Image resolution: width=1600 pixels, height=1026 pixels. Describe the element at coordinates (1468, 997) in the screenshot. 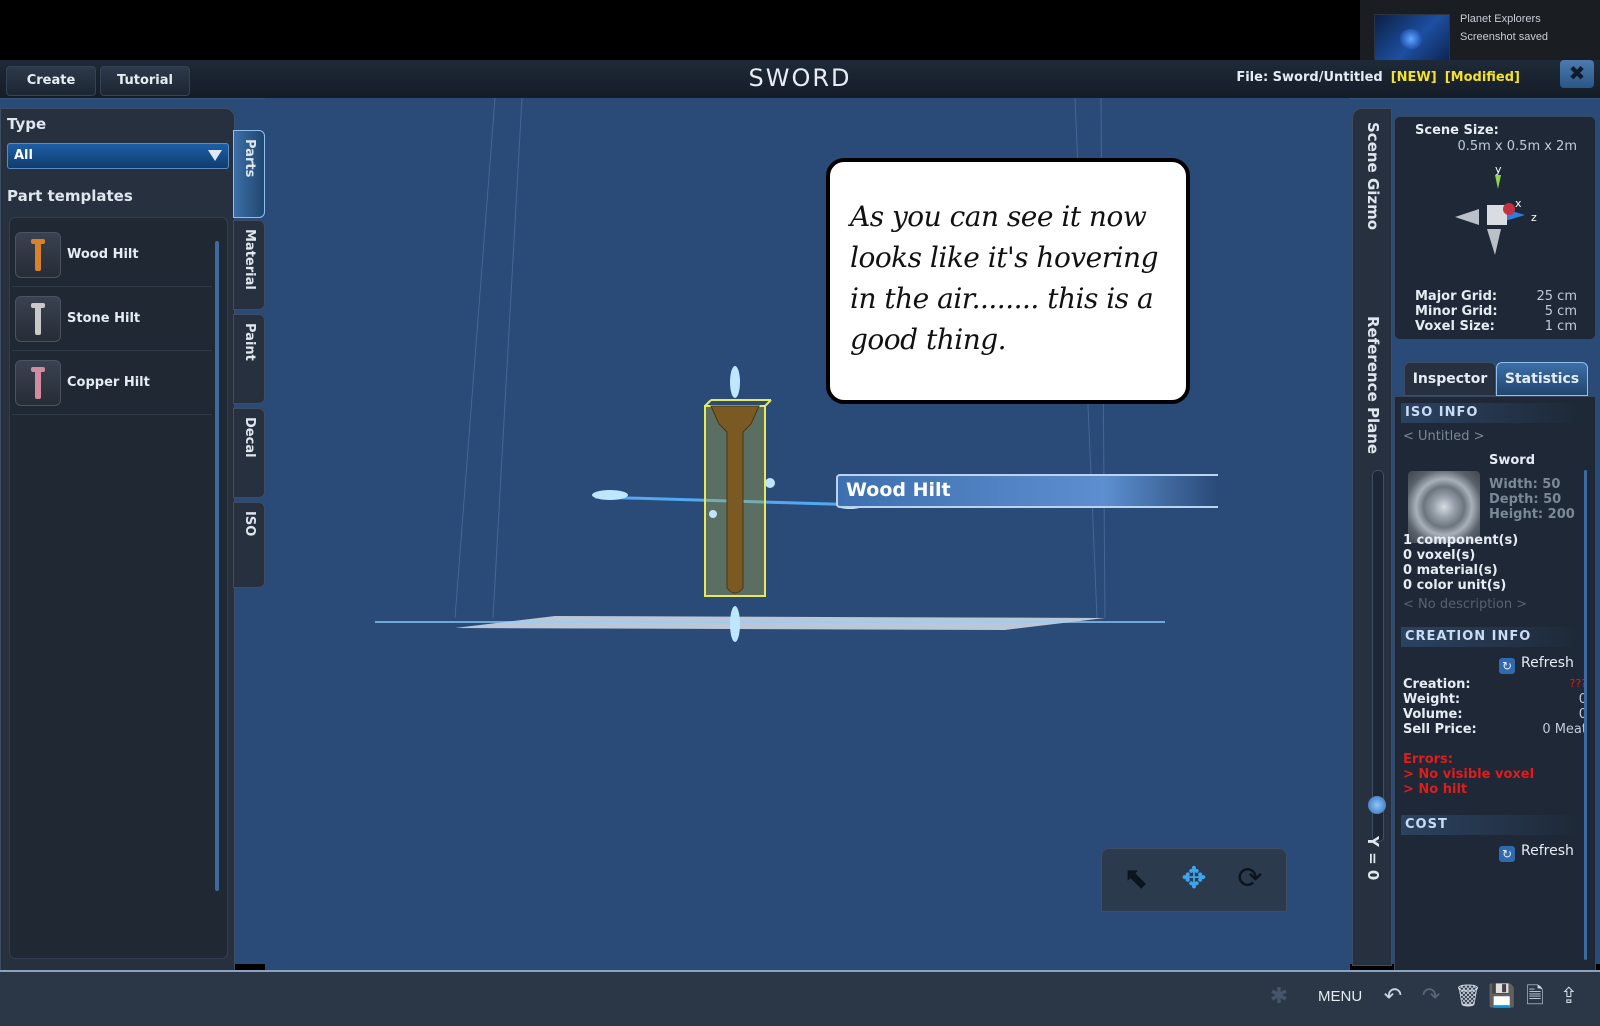

I see `delete-icon: 🗑` at that location.